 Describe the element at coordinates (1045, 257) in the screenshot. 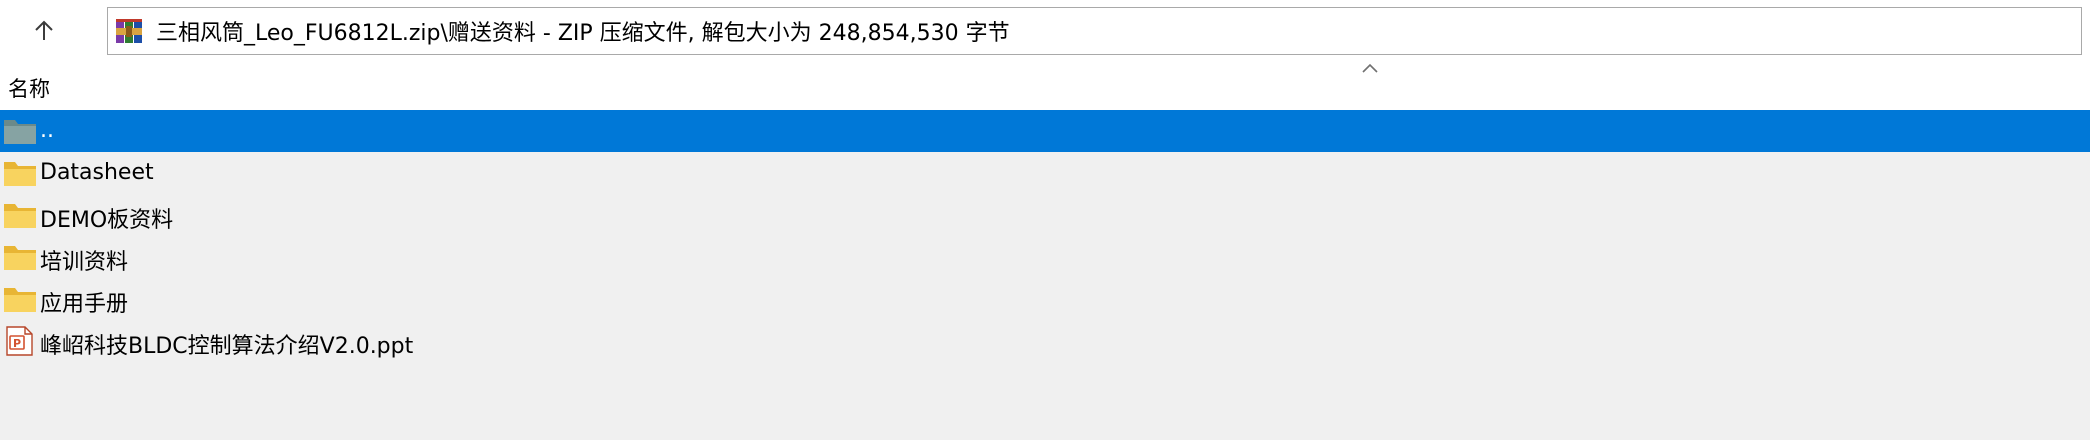

I see `list-item-folder: 培训资料` at that location.